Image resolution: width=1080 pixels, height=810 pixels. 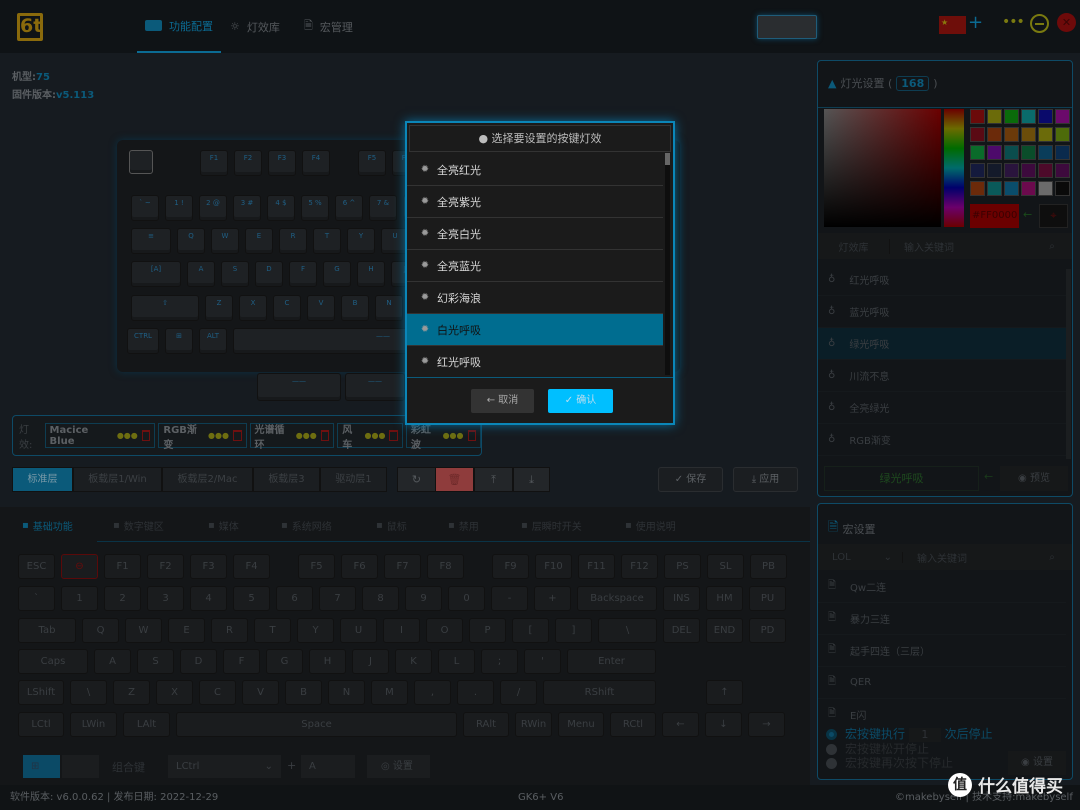 I want to click on preview-key: R, so click(x=293, y=241).